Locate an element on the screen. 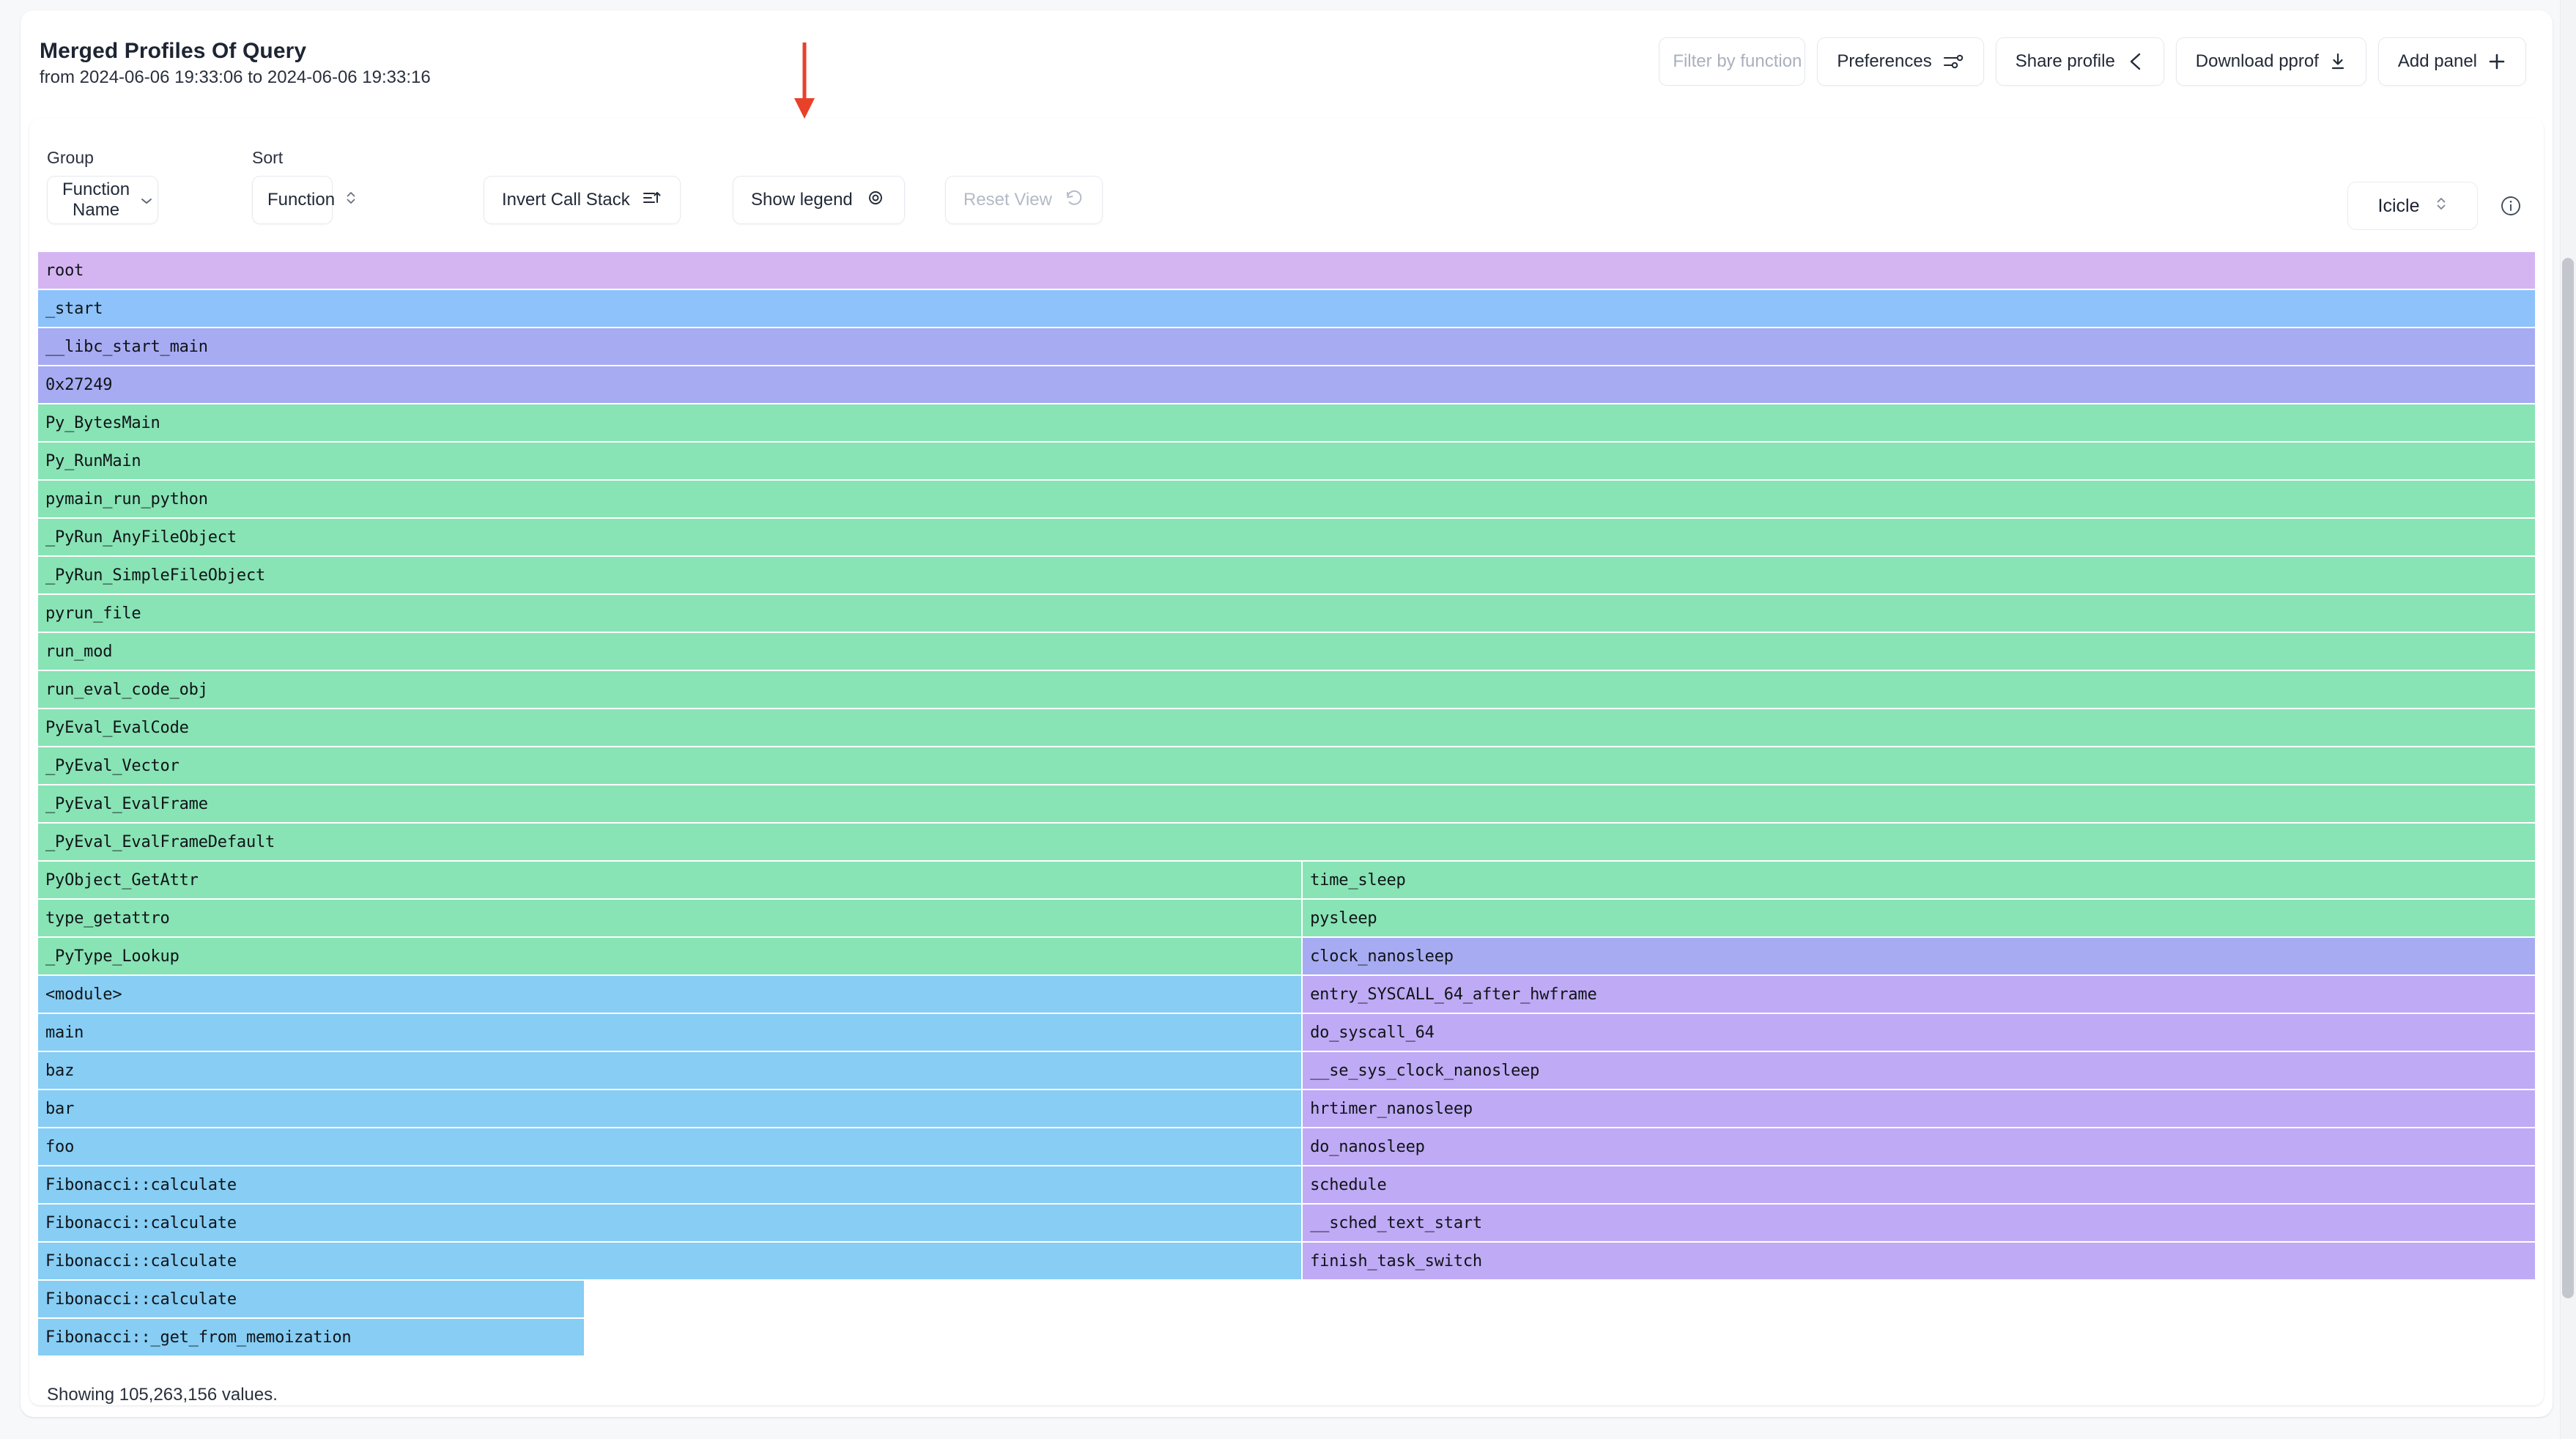  page-scrollbar-track is located at coordinates (2568, 719).